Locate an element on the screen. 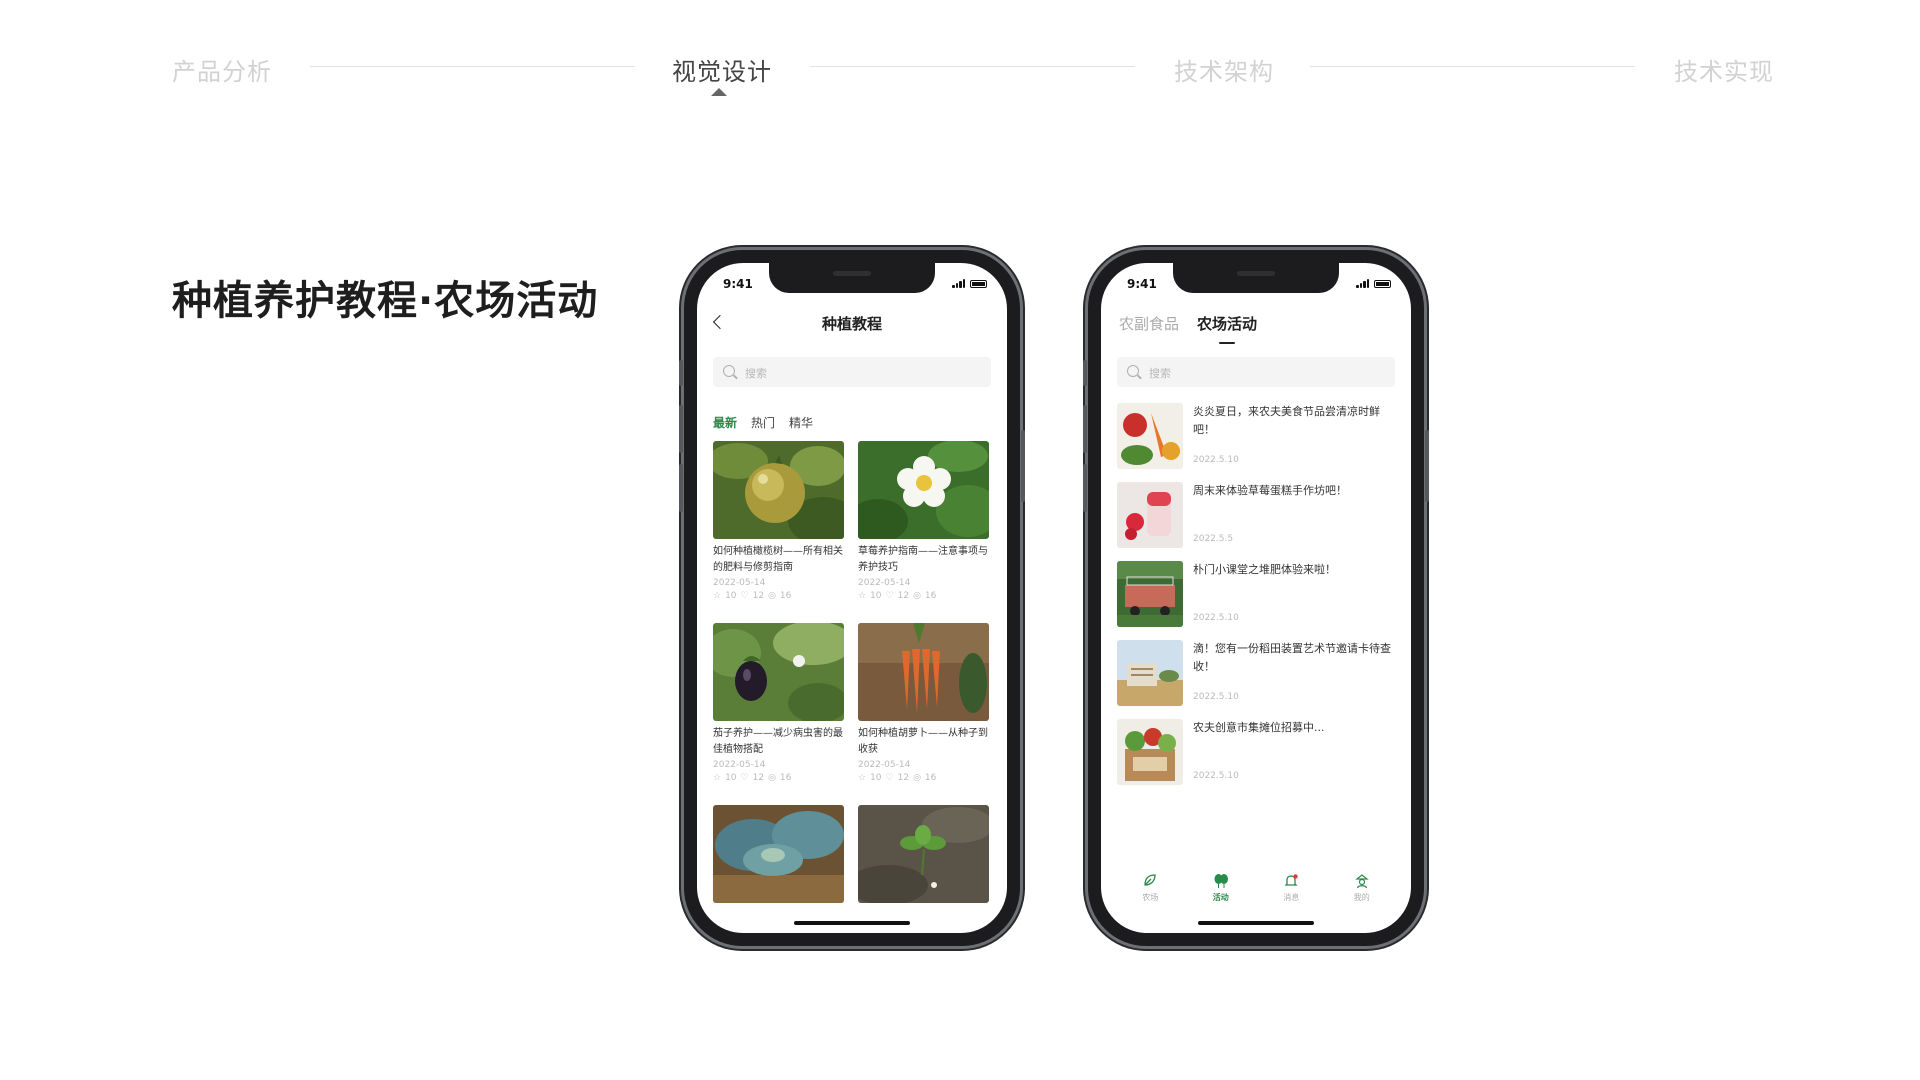 This screenshot has height=1080, width=1920. item-title: 滴！您有一份稻田装置艺术节邀请卡待查收！ is located at coordinates (1292, 657).